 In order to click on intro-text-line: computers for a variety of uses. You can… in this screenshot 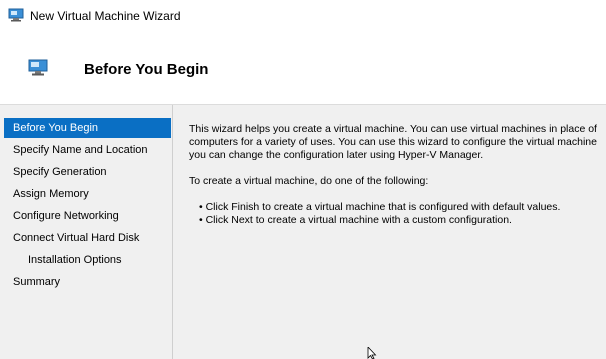, I will do `click(393, 142)`.